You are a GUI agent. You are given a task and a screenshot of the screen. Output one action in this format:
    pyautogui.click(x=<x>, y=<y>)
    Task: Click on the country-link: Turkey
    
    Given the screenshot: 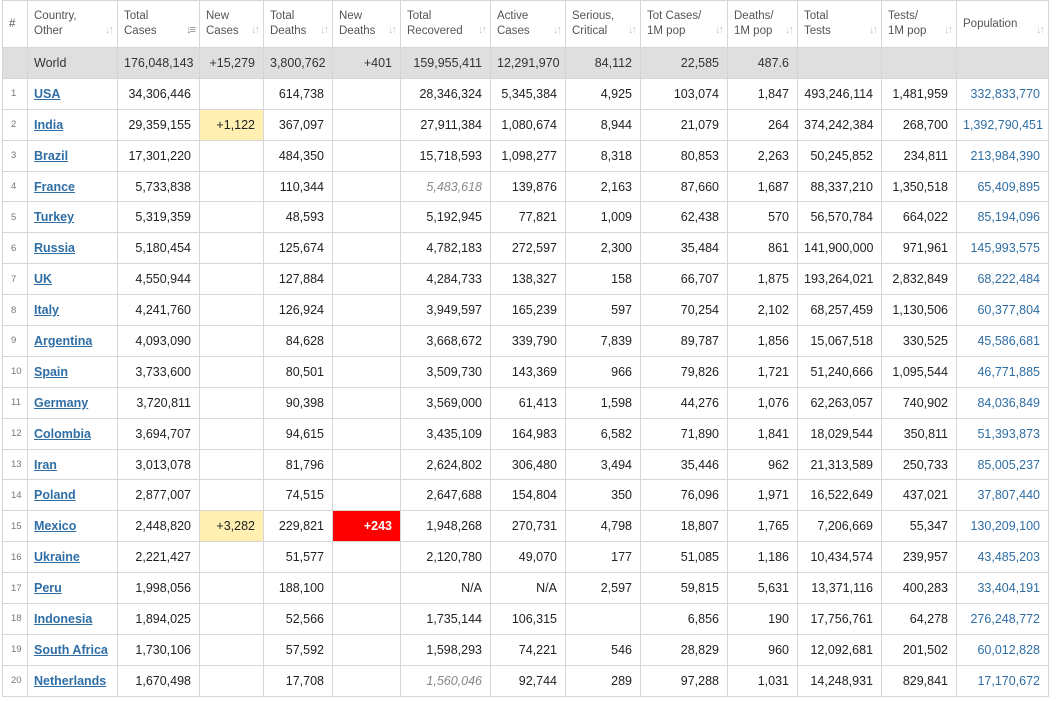 What is the action you would take?
    pyautogui.click(x=54, y=217)
    